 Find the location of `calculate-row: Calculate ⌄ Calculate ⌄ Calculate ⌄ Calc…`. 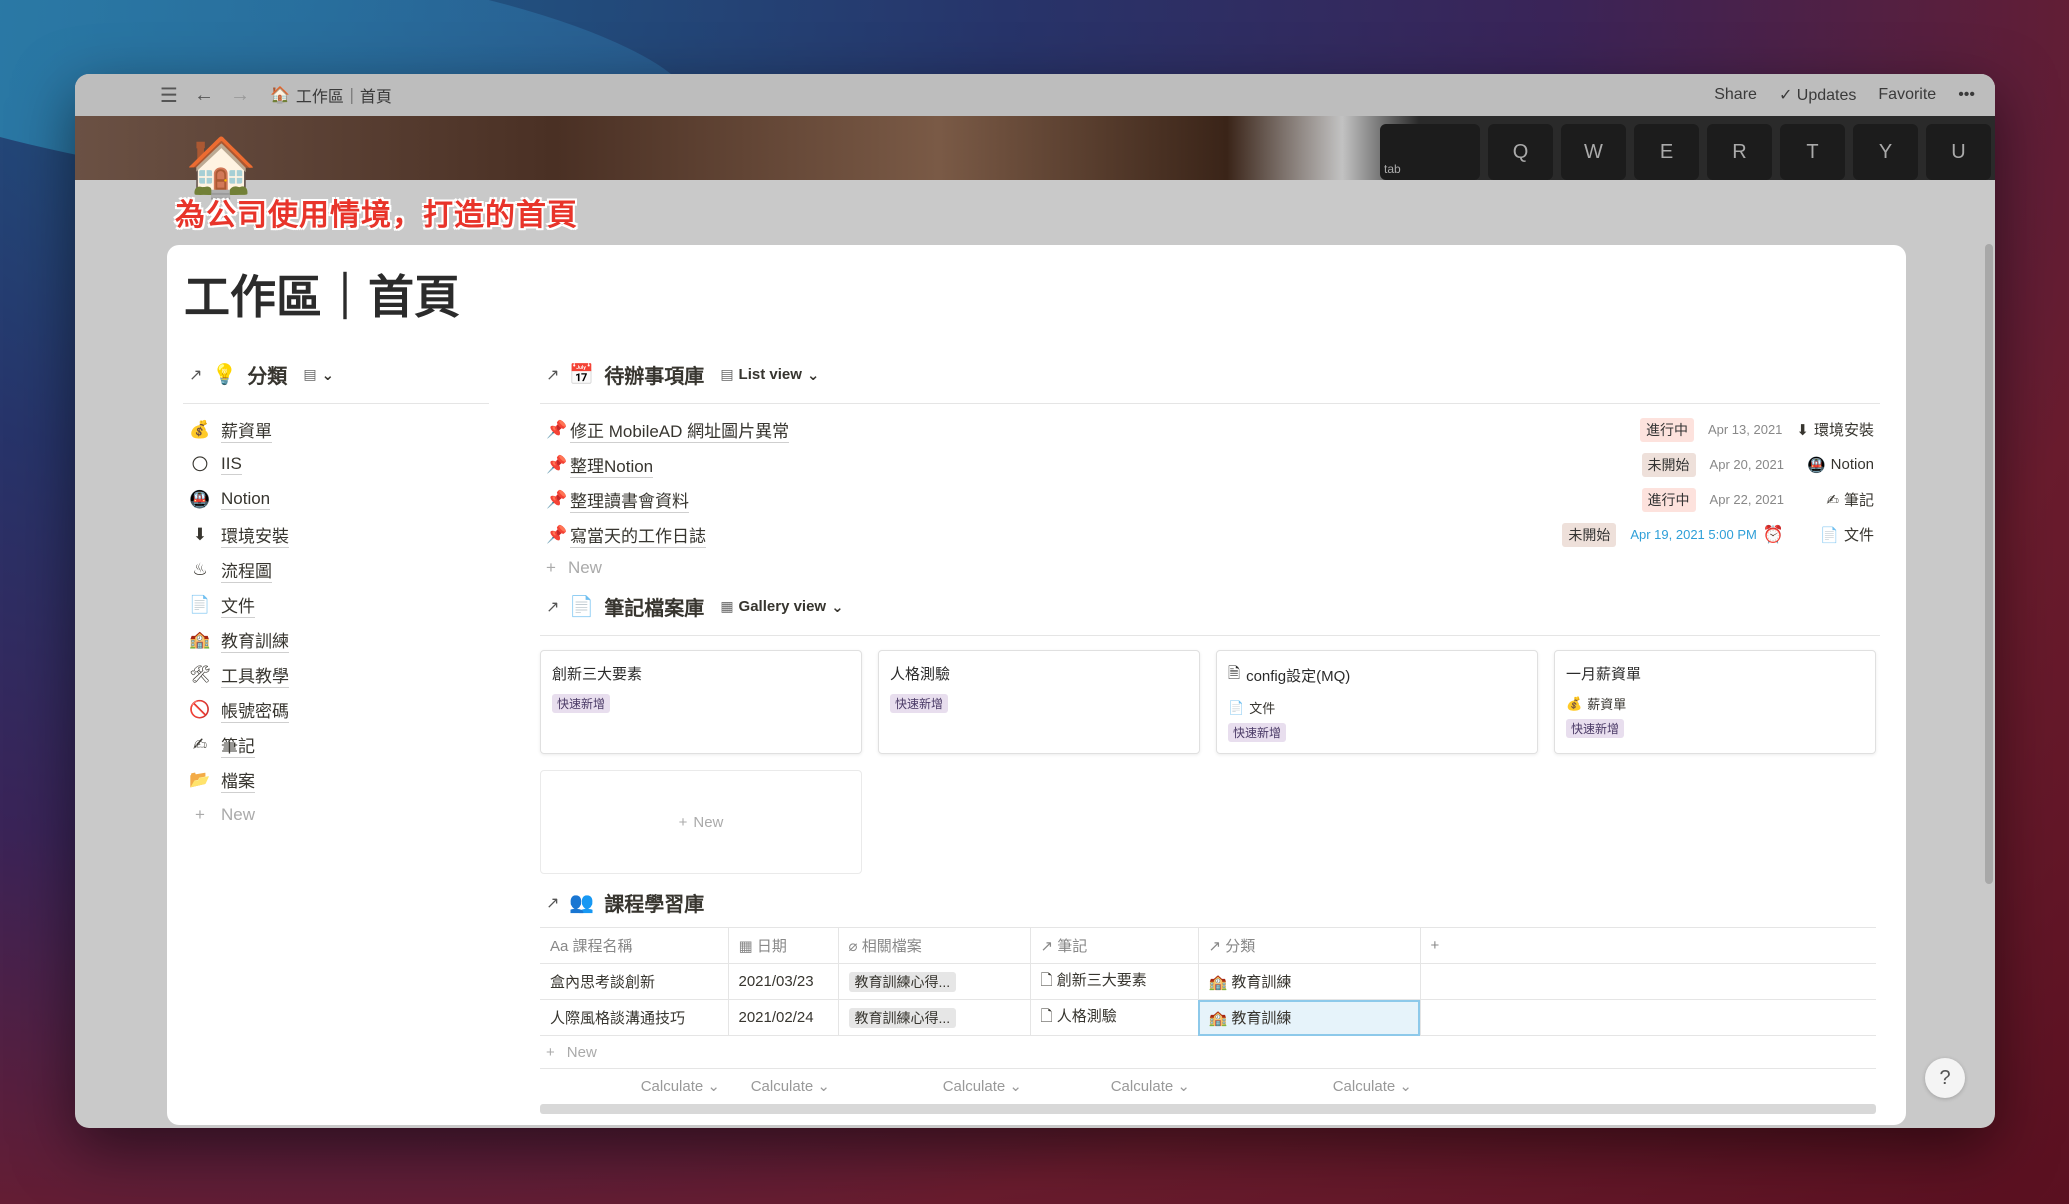

calculate-row: Calculate ⌄ Calculate ⌄ Calculate ⌄ Calc… is located at coordinates (1208, 1085).